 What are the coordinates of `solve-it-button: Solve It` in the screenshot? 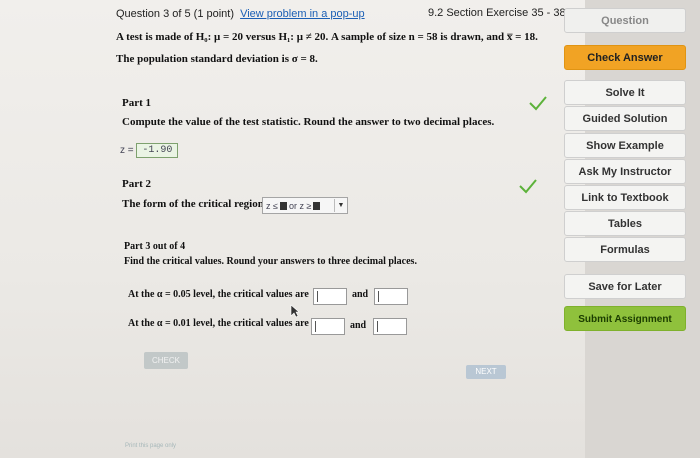 It's located at (625, 92).